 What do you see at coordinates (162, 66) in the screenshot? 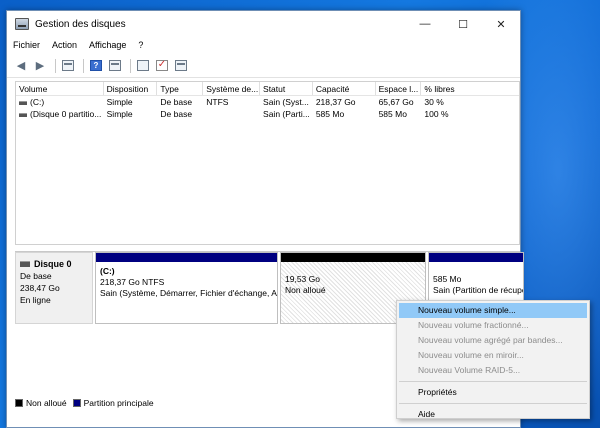
I see `check-icon: ✓` at bounding box center [162, 66].